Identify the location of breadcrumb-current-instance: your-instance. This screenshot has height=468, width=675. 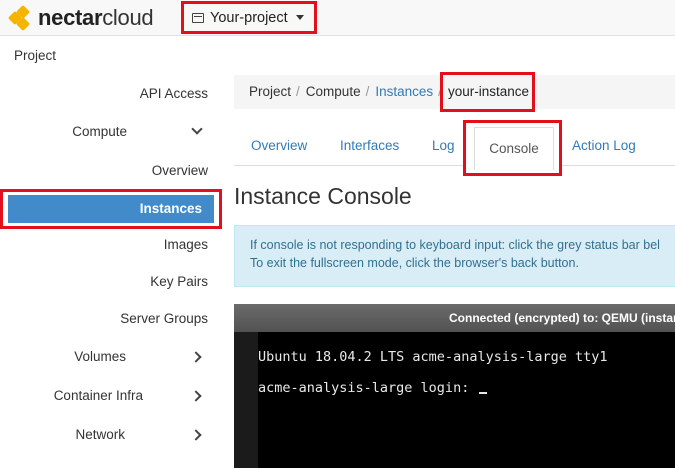
(487, 92).